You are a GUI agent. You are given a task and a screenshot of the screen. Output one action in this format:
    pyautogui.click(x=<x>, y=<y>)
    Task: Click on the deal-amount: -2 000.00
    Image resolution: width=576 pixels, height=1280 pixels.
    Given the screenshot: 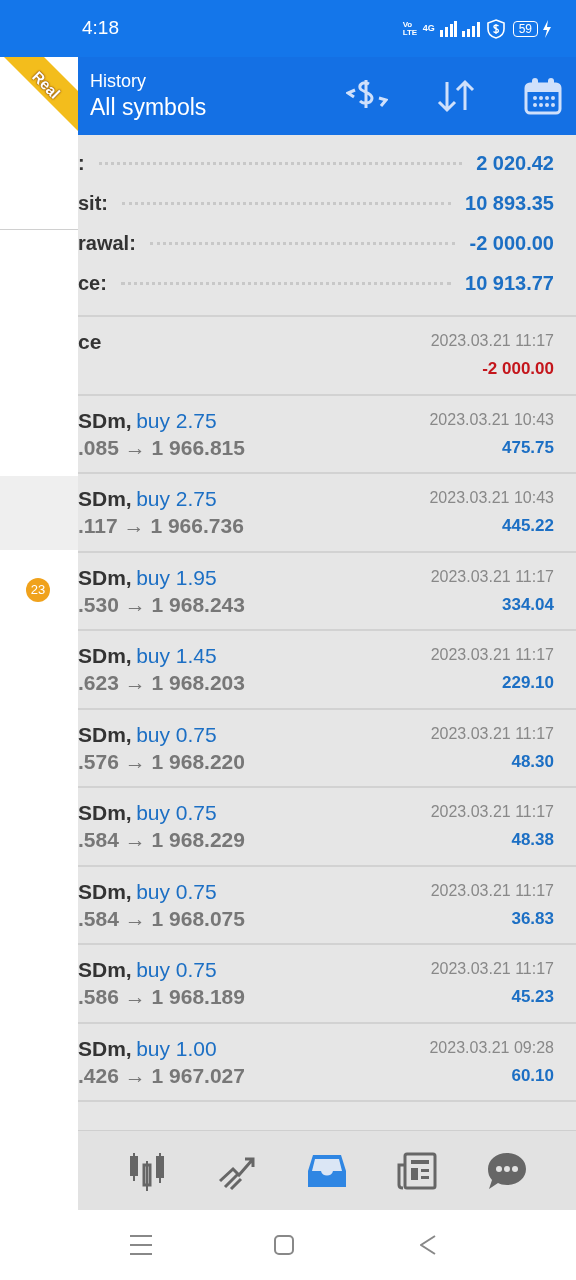 What is the action you would take?
    pyautogui.click(x=518, y=369)
    